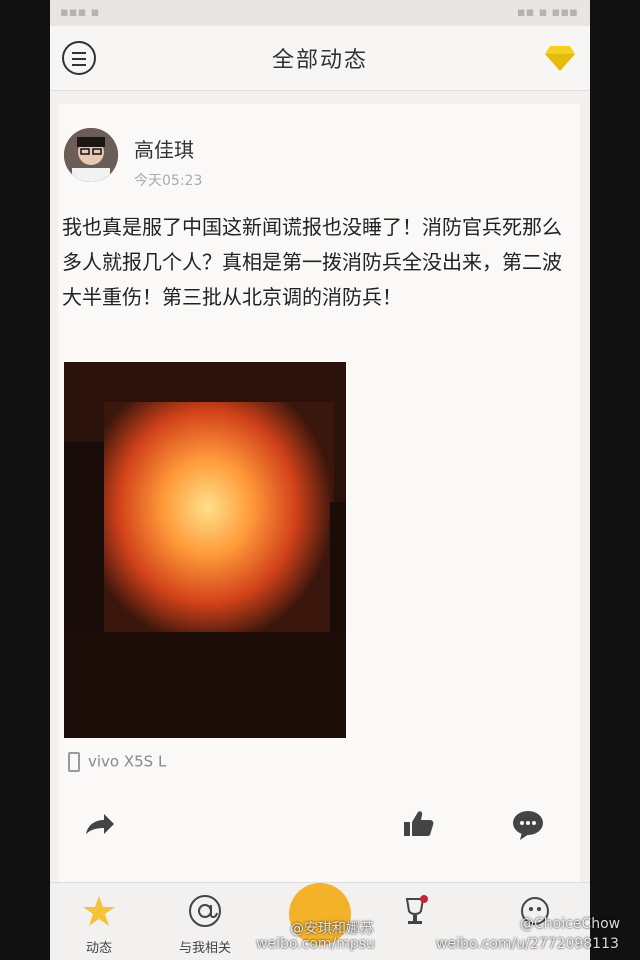  What do you see at coordinates (74, 762) in the screenshot?
I see `phone-icon` at bounding box center [74, 762].